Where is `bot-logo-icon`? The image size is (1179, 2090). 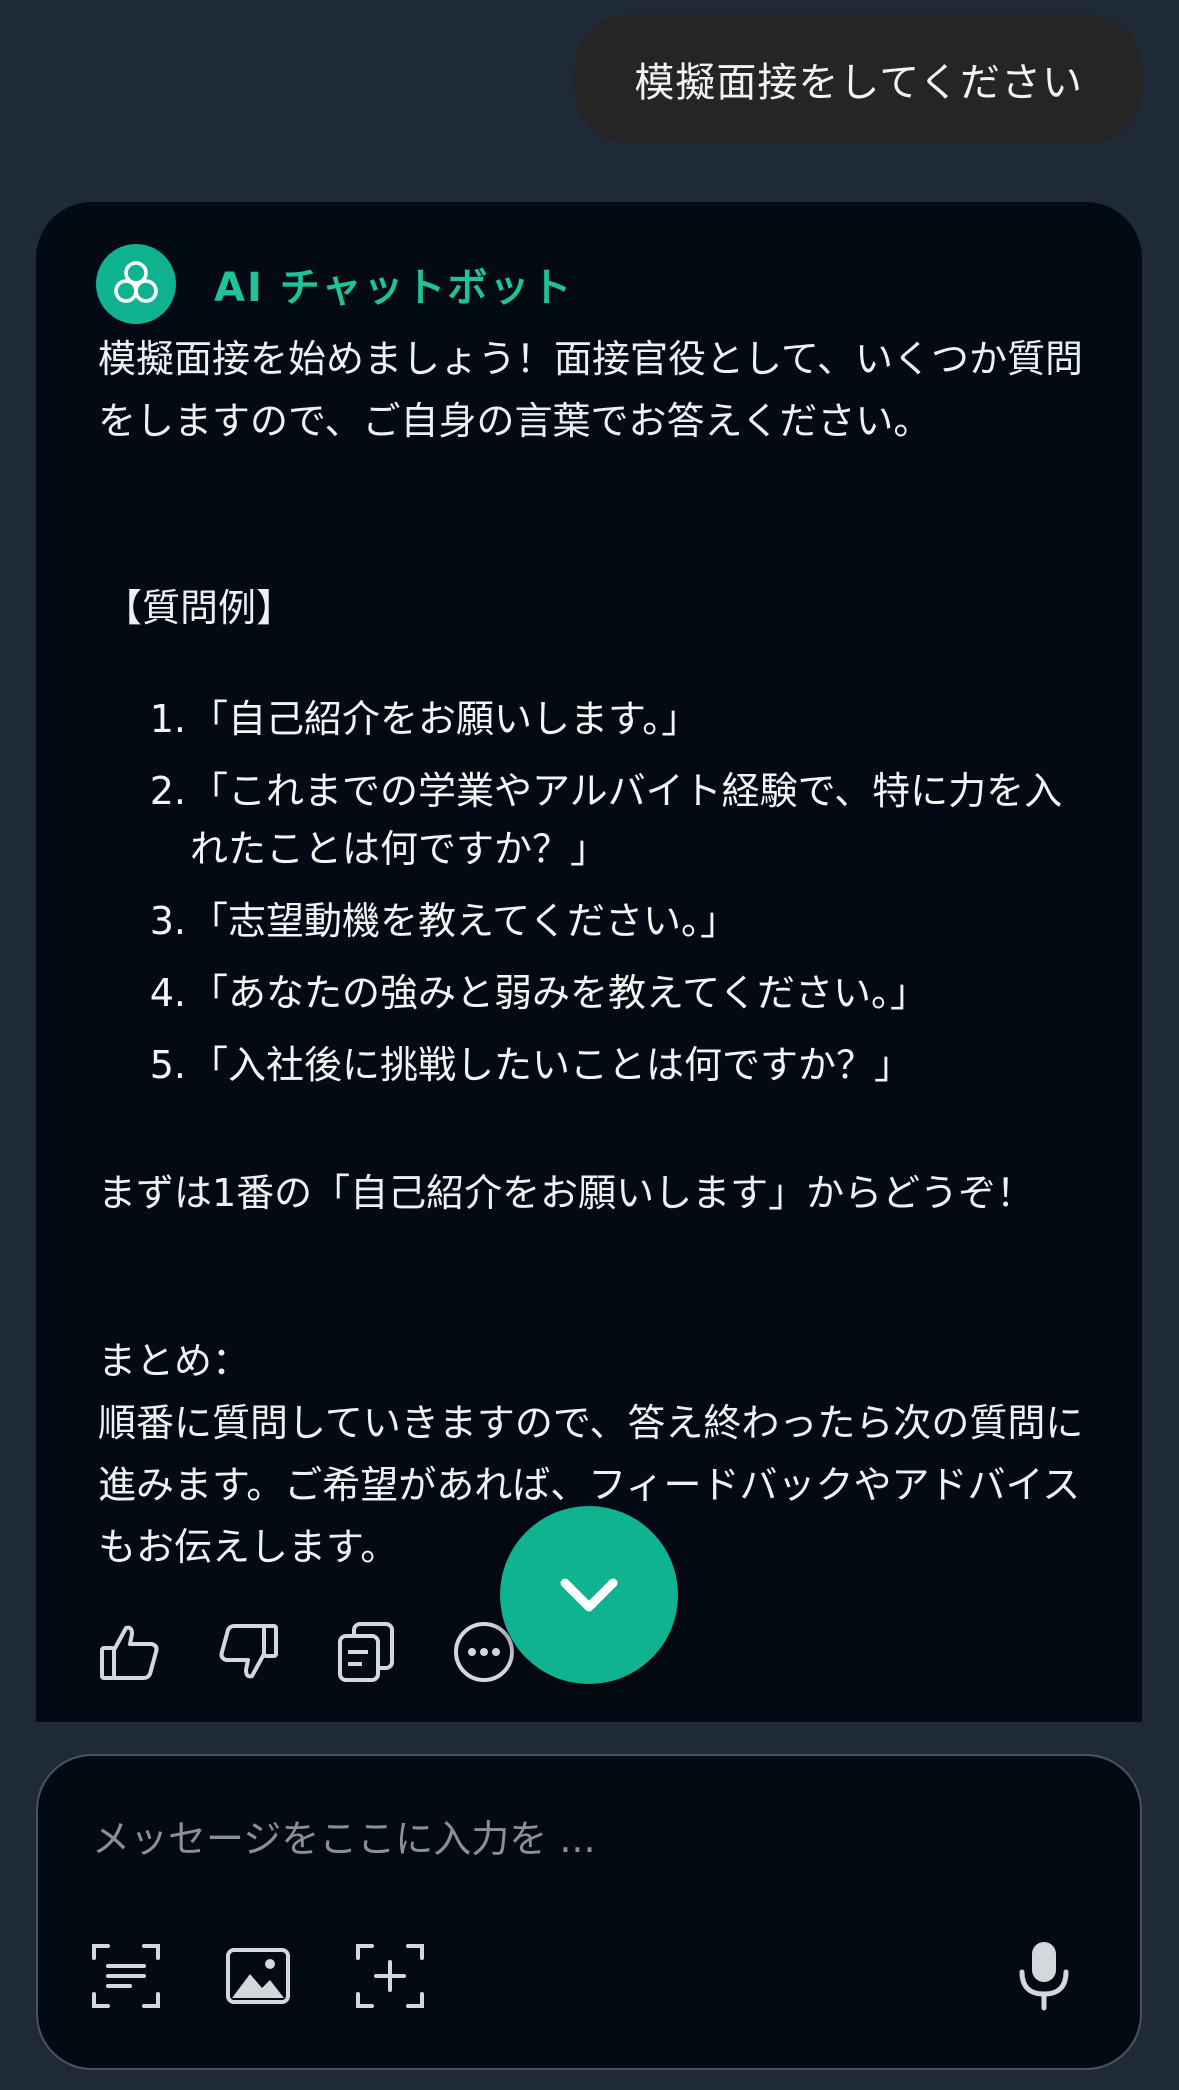
bot-logo-icon is located at coordinates (136, 282).